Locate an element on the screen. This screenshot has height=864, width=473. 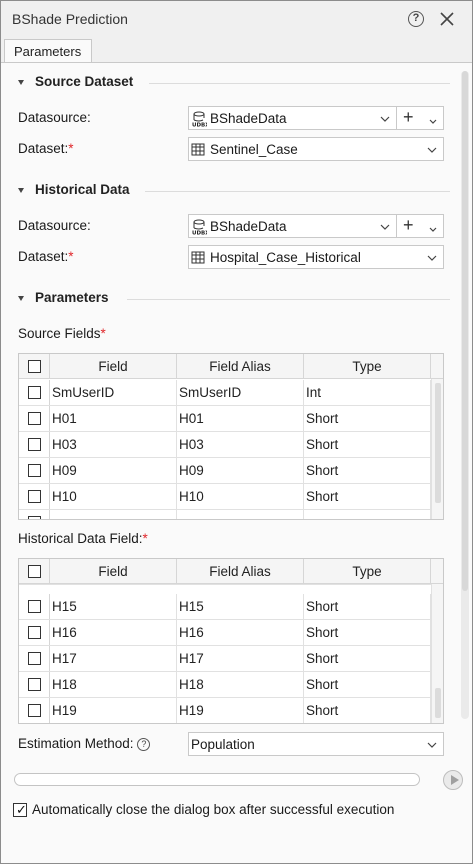
estimation-method-combo: Population is located at coordinates (316, 744).